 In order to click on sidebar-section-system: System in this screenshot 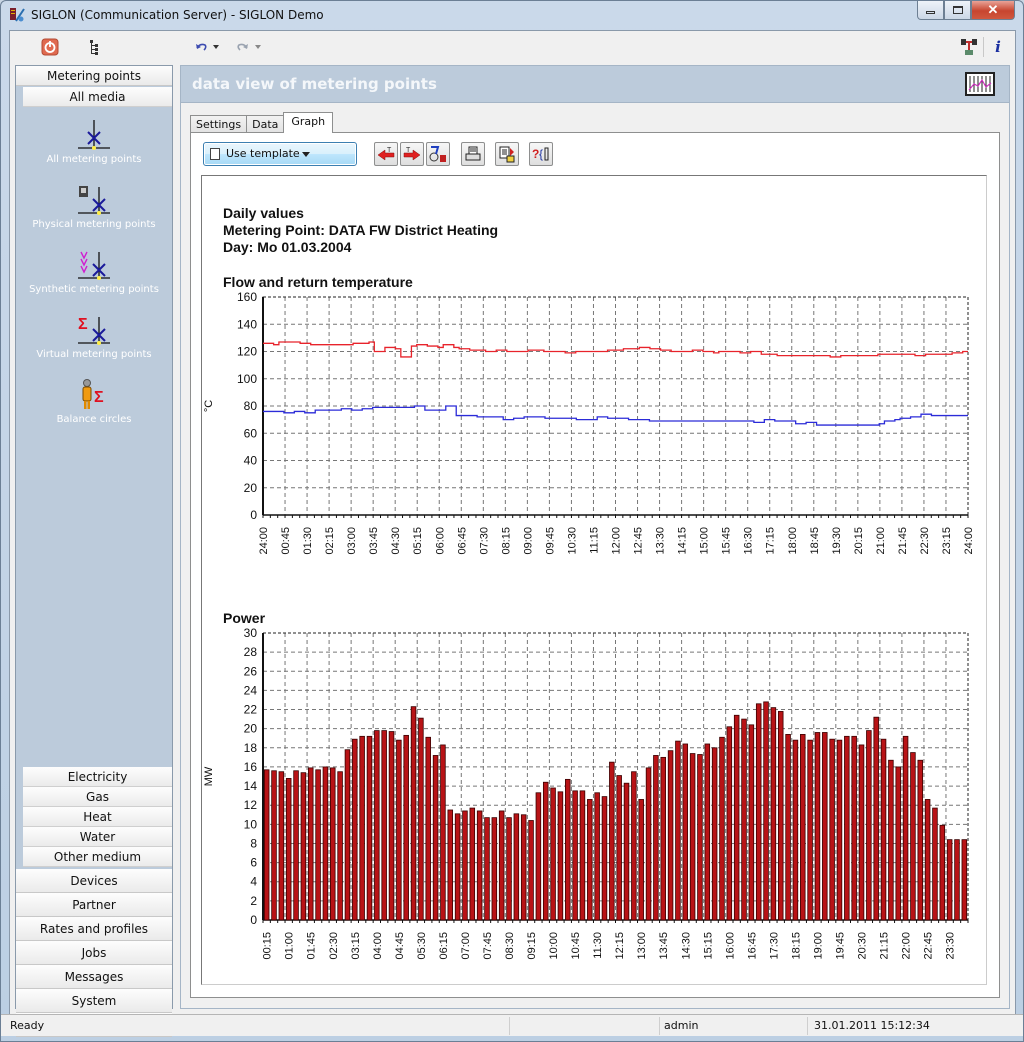, I will do `click(94, 1001)`.